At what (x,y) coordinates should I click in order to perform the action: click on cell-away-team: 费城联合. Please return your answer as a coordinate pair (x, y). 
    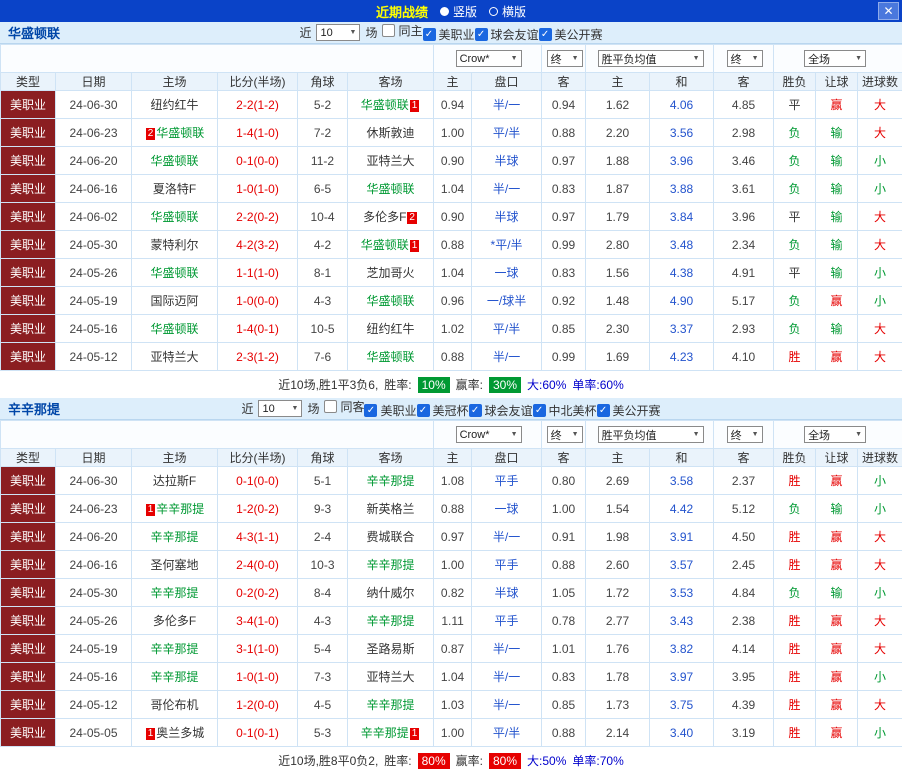
    Looking at the image, I should click on (390, 536).